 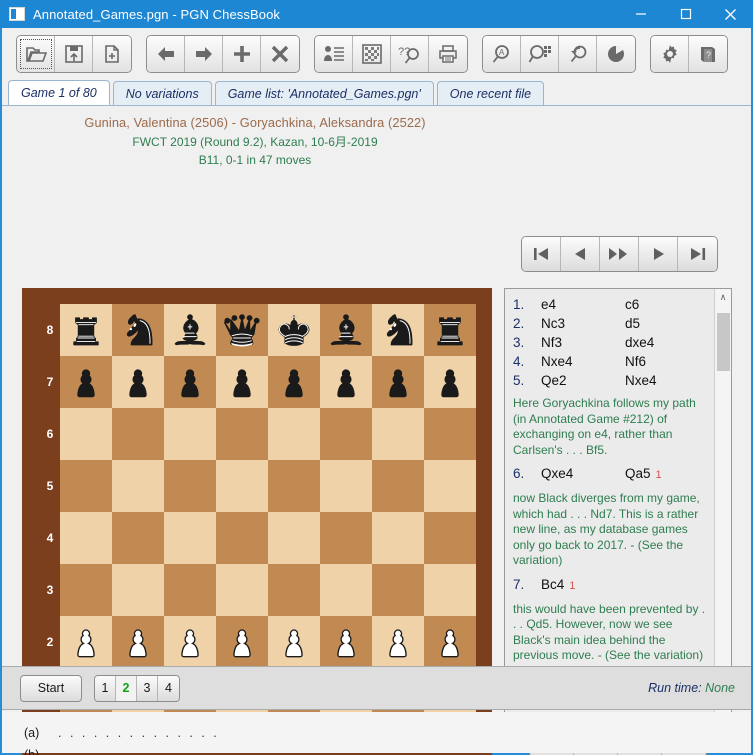 What do you see at coordinates (86, 434) in the screenshot?
I see `board-square-a6` at bounding box center [86, 434].